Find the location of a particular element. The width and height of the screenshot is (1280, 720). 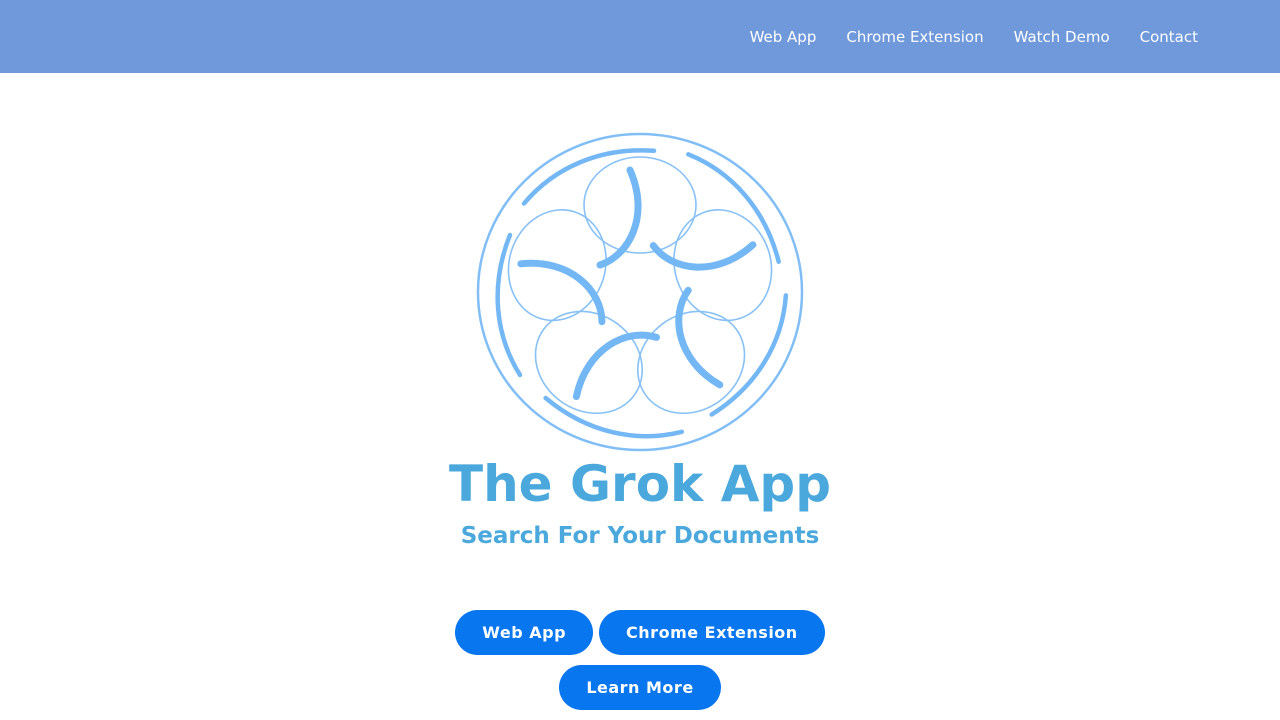

learn-more-button: Learn More is located at coordinates (640, 687).